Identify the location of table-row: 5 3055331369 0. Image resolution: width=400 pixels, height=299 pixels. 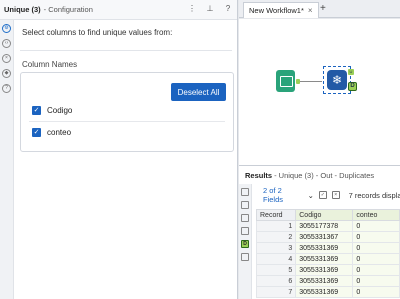
(327, 270).